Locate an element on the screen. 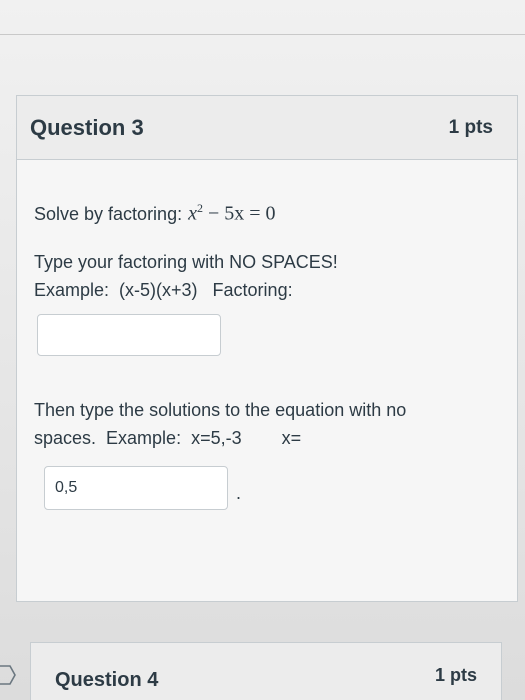 The height and width of the screenshot is (700, 525). question-points: 1 pts is located at coordinates (470, 127).